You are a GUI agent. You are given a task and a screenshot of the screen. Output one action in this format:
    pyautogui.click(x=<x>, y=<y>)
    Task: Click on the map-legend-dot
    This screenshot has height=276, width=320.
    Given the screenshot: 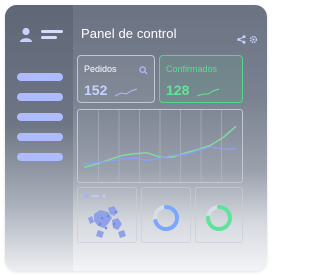 What is the action you would take?
    pyautogui.click(x=86, y=196)
    